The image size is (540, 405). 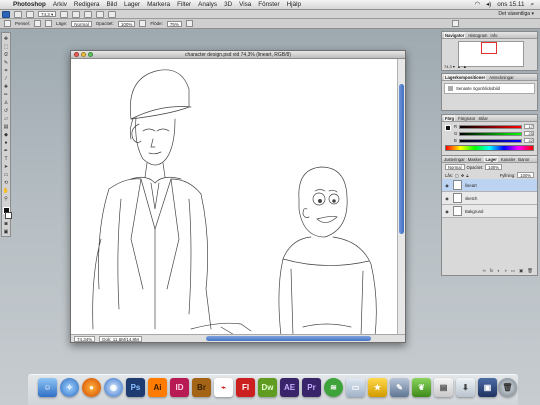 I want to click on indesign-icon: ID, so click(x=179, y=387).